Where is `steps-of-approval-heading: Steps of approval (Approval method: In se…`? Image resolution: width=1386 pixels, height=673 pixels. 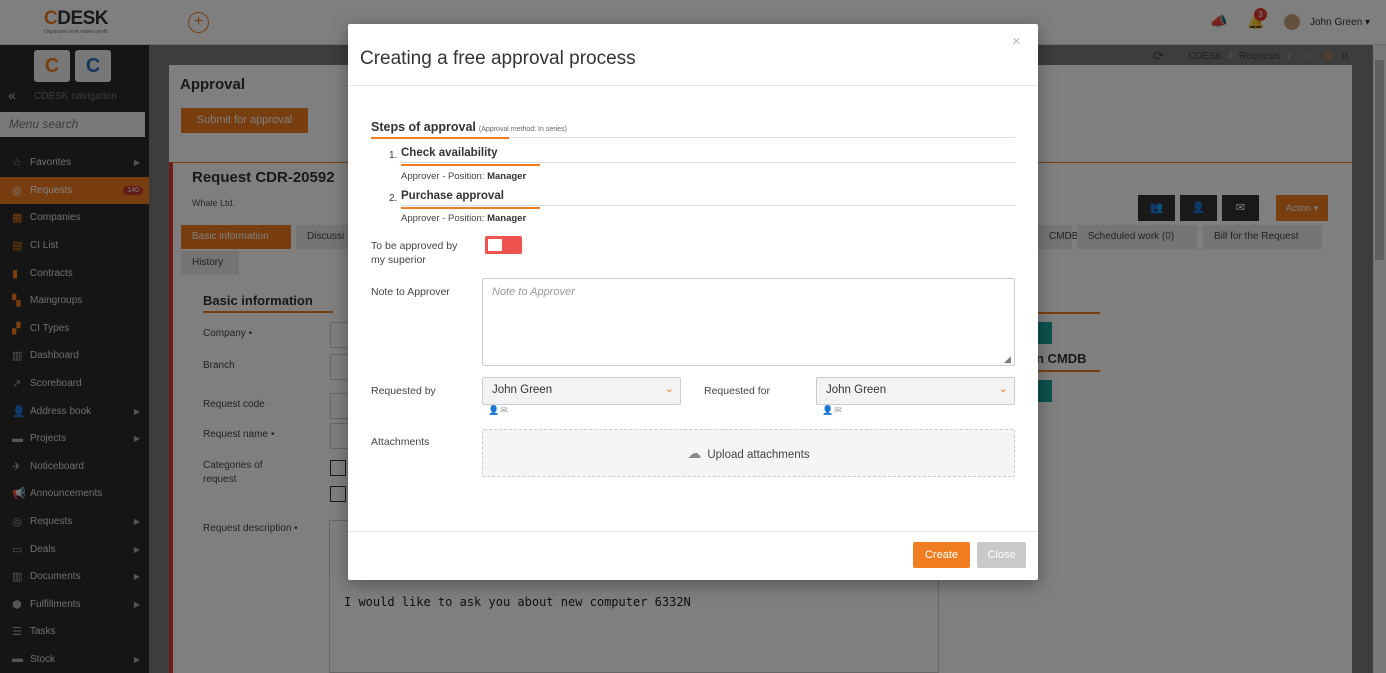 steps-of-approval-heading: Steps of approval (Approval method: In se… is located at coordinates (693, 129).